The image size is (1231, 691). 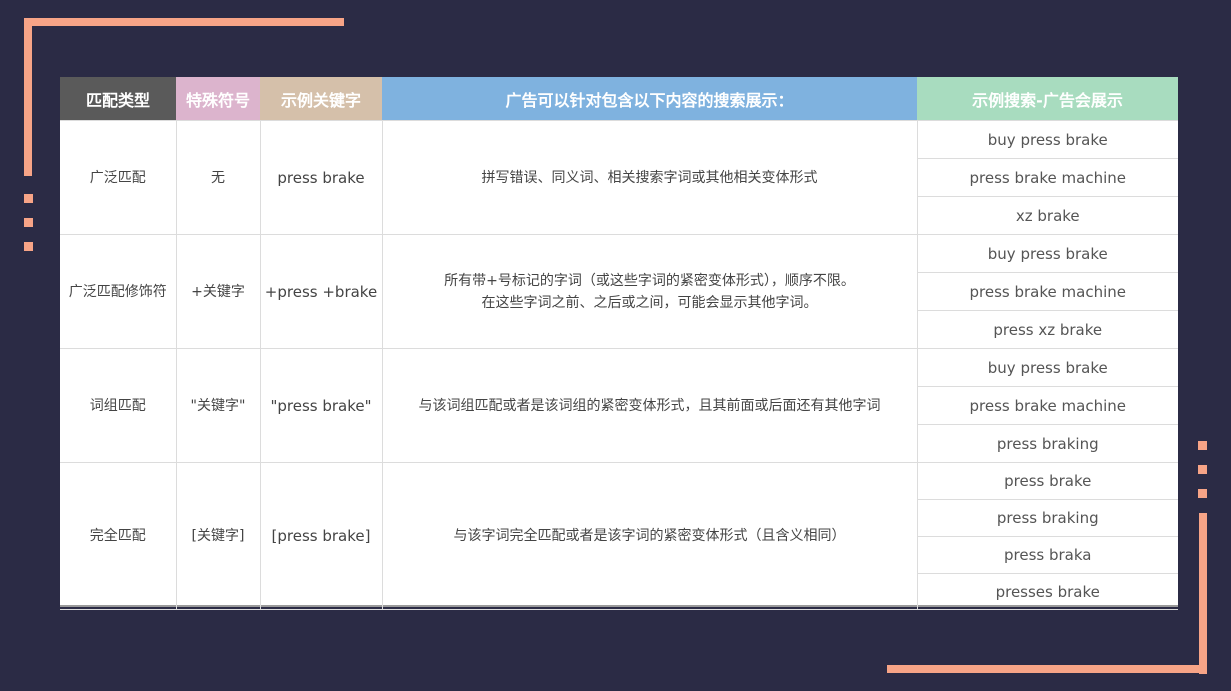 I want to click on cell-description: 与该词组匹配或者是该词组的紧密变体形式，且其前面或后面还有其他字词, so click(x=649, y=405).